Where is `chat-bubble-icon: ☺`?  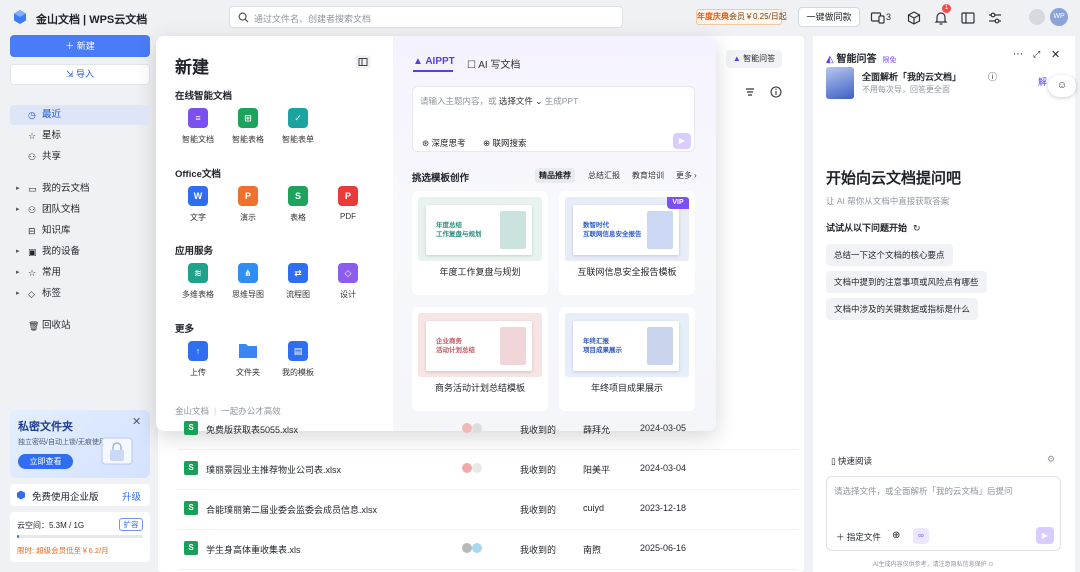
chat-bubble-icon: ☺ is located at coordinates (1062, 86).